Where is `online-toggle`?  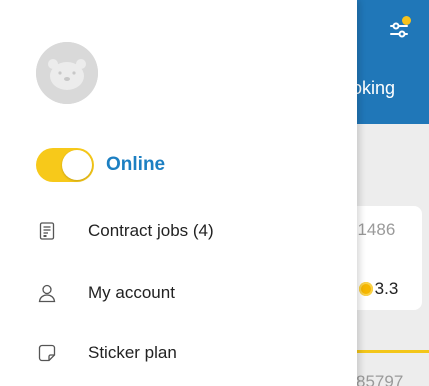
online-toggle is located at coordinates (65, 165).